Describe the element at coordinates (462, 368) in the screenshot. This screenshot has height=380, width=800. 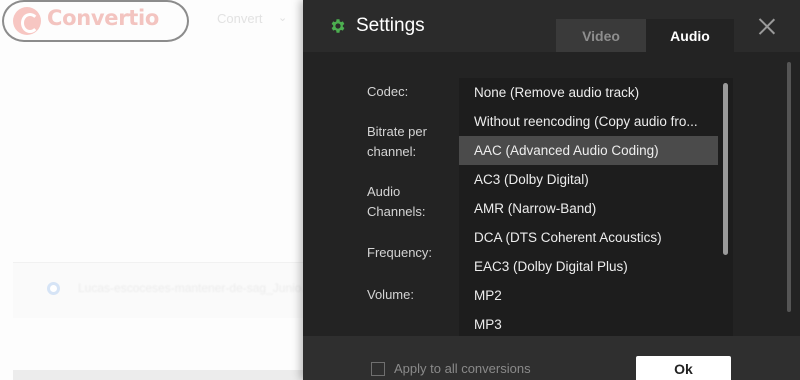
I see `apply-all-label: Apply to all conversions` at that location.